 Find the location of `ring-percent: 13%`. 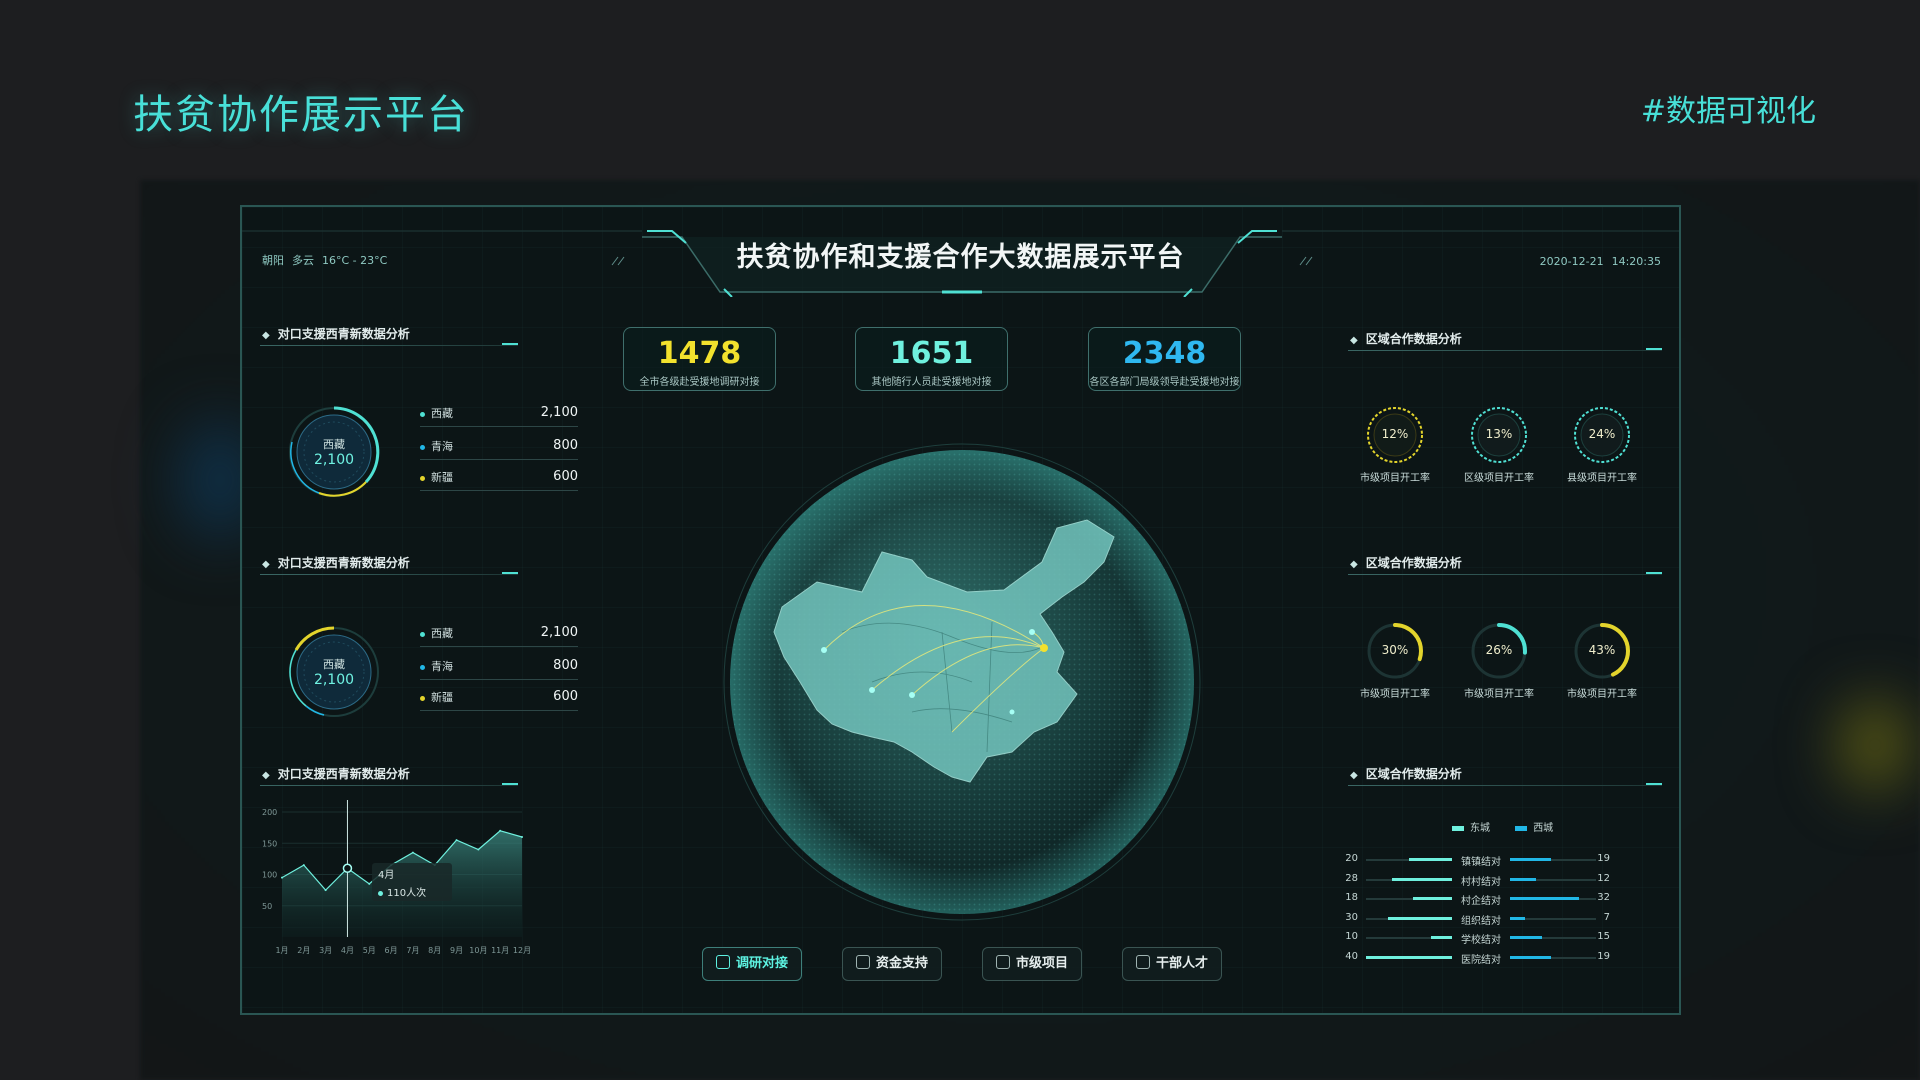

ring-percent: 13% is located at coordinates (1499, 434).